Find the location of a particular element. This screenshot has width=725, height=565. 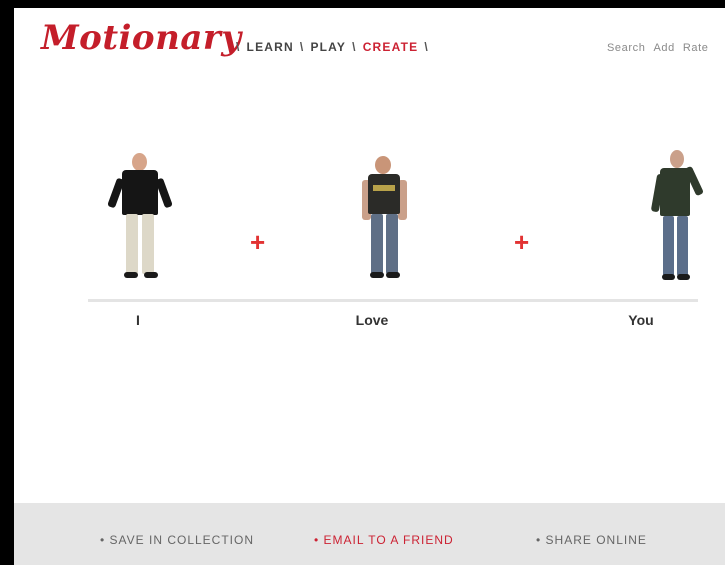

sign-figure-i is located at coordinates (140, 218).